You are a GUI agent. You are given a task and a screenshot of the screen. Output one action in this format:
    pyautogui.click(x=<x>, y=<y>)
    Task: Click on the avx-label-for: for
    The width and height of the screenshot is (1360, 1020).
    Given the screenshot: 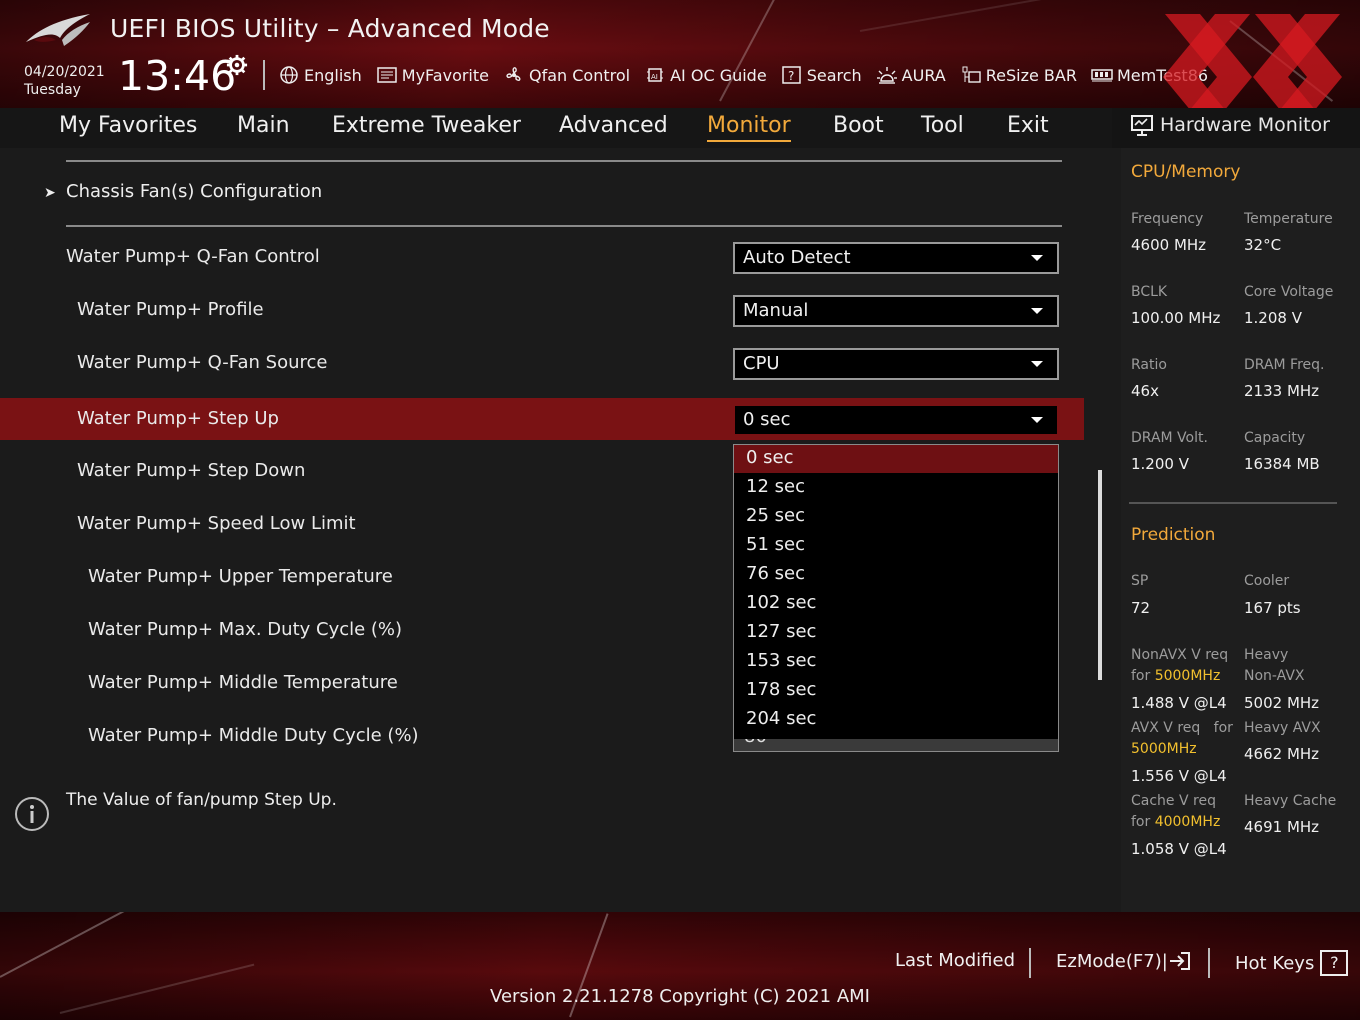 What is the action you would take?
    pyautogui.click(x=1223, y=728)
    